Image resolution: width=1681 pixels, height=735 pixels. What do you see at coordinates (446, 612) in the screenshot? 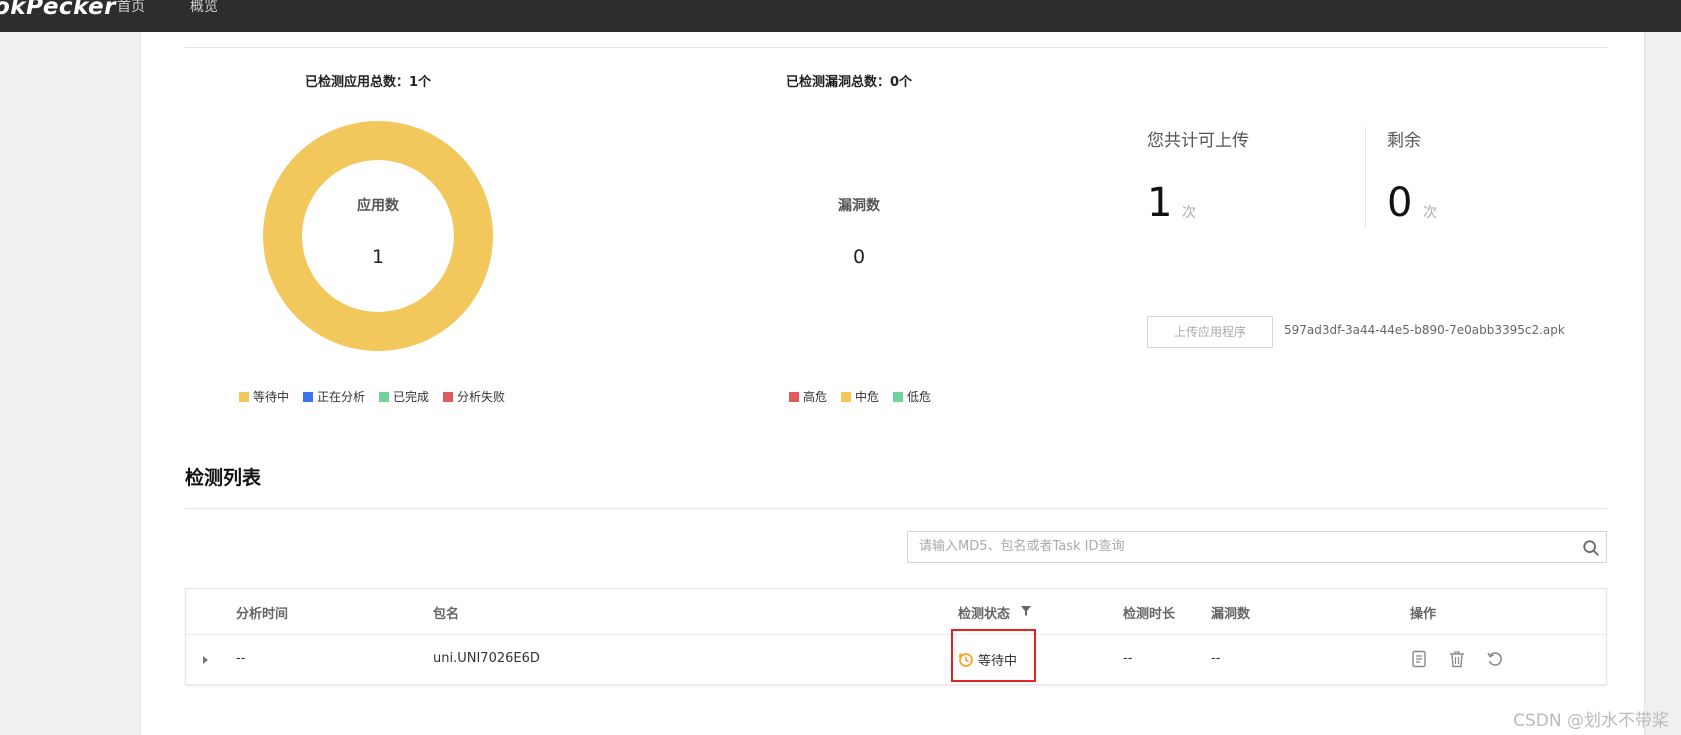
I see `col-package-name: 包名` at bounding box center [446, 612].